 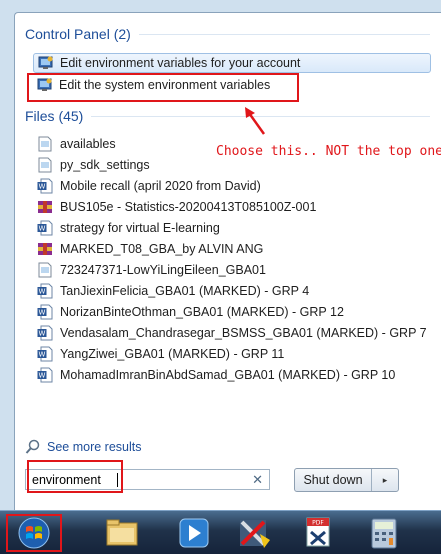 I want to click on file-label: 723247371-LowYiLingEileen_GBA01, so click(x=163, y=270).